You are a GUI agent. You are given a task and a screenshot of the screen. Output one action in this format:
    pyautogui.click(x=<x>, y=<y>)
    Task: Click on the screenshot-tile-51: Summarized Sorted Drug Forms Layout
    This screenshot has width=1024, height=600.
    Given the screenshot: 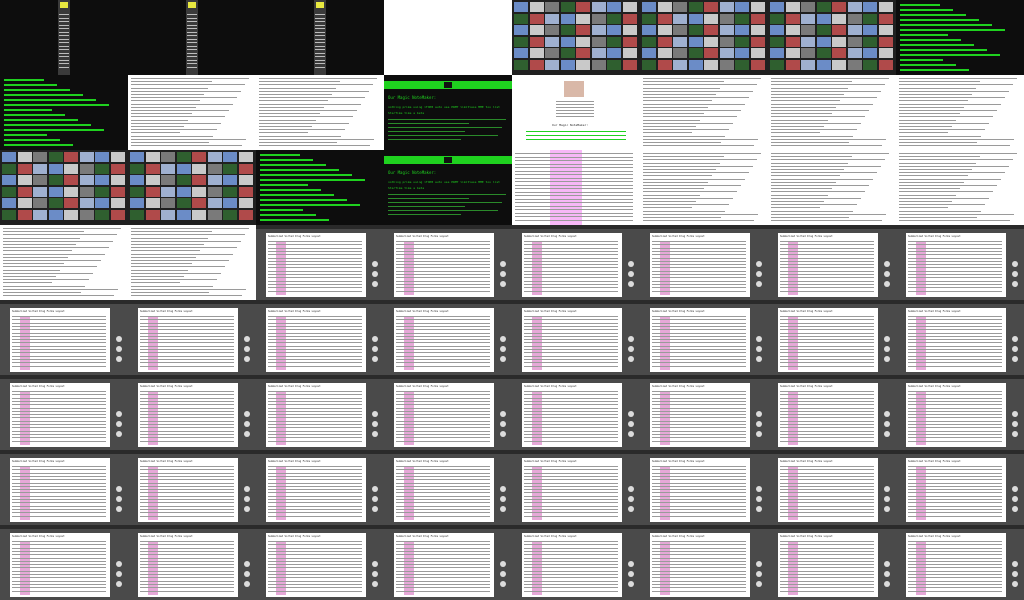 What is the action you would take?
    pyautogui.click(x=320, y=487)
    